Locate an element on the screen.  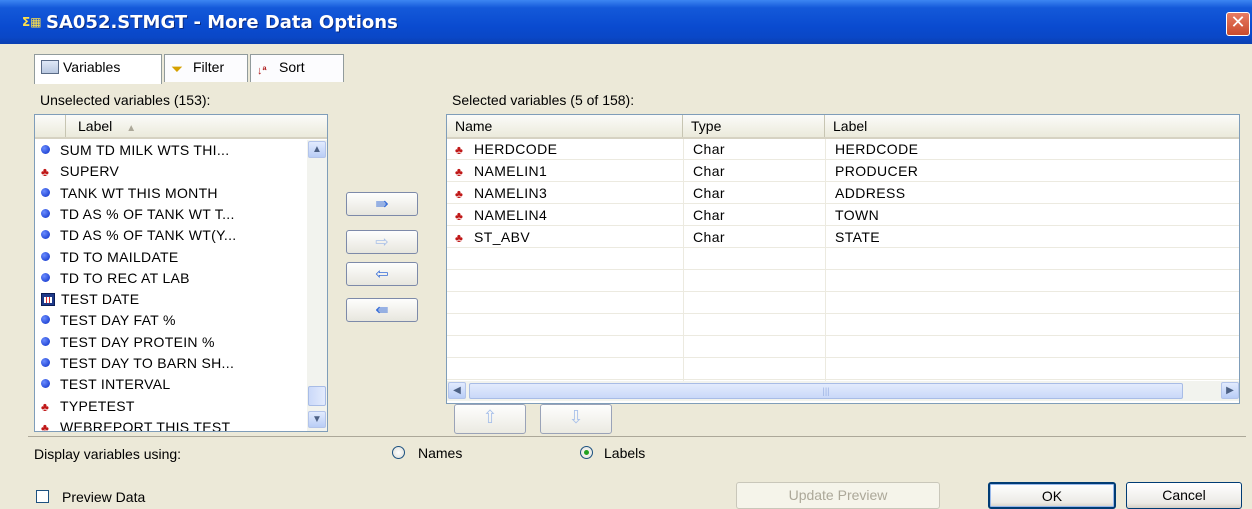
label-cell: STATE is located at coordinates (858, 237).